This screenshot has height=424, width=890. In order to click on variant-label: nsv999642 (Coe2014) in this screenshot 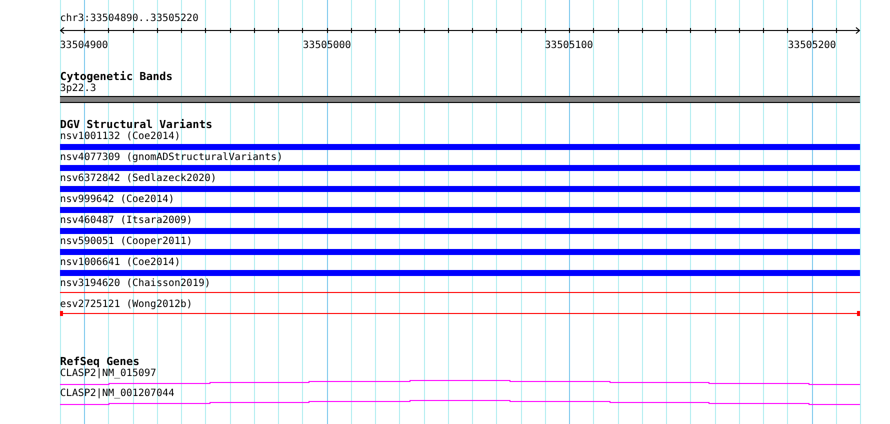, I will do `click(118, 200)`.